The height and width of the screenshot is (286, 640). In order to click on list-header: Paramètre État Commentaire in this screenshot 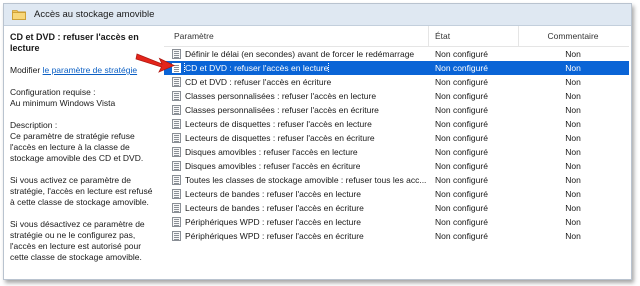, I will do `click(396, 36)`.